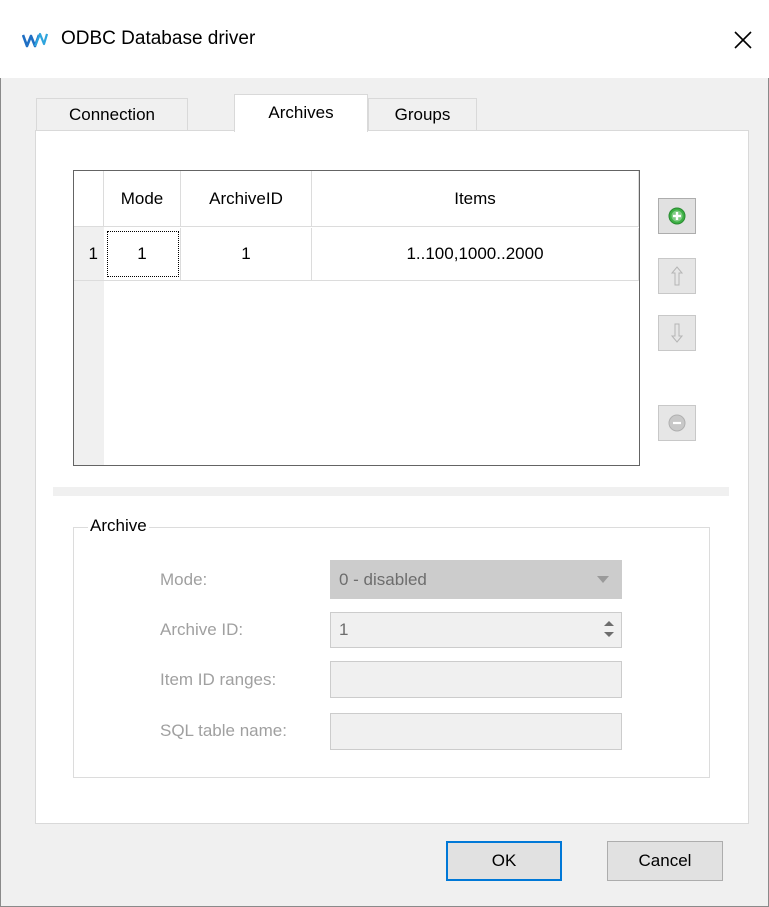  I want to click on tab-connection: Connection, so click(112, 115).